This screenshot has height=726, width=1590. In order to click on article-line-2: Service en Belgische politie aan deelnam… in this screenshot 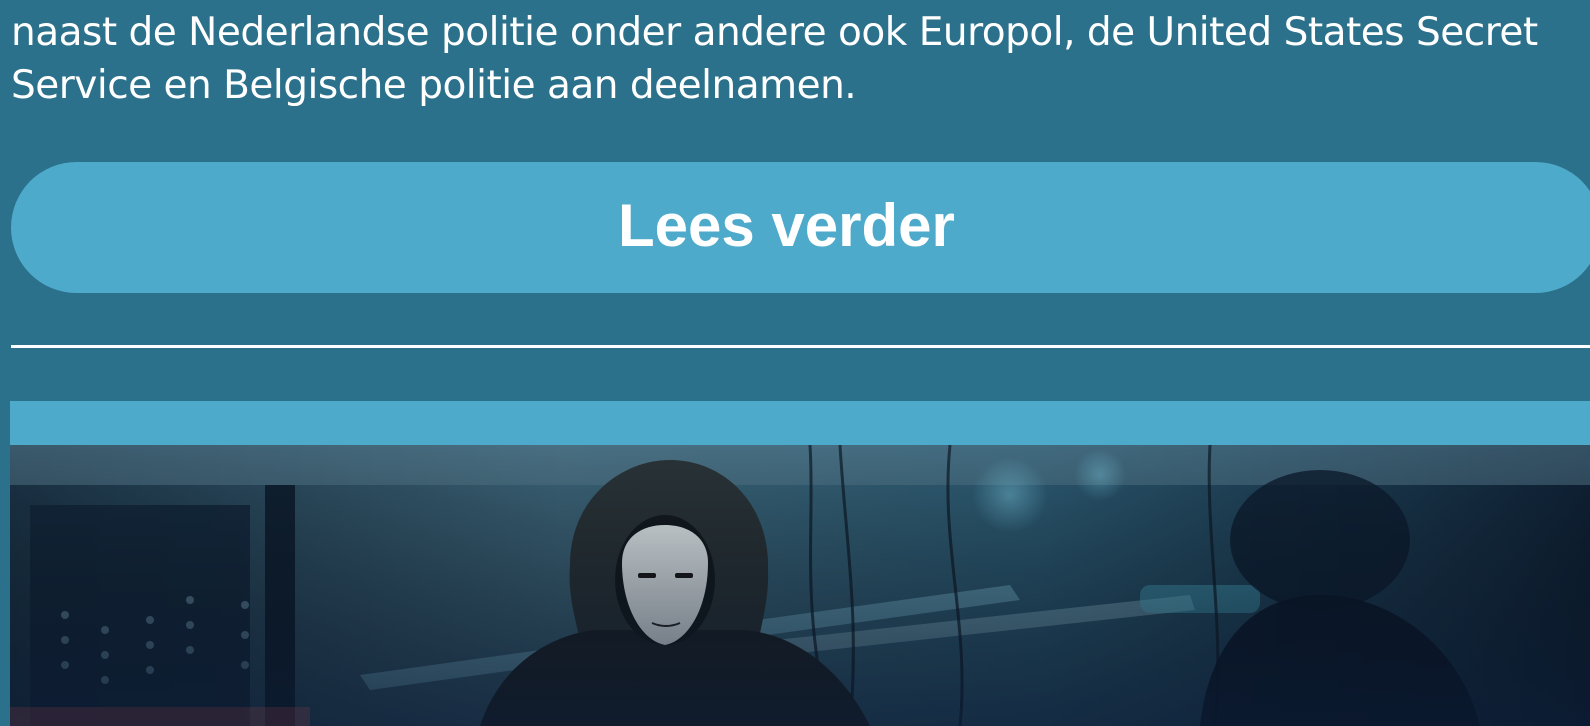, I will do `click(434, 85)`.